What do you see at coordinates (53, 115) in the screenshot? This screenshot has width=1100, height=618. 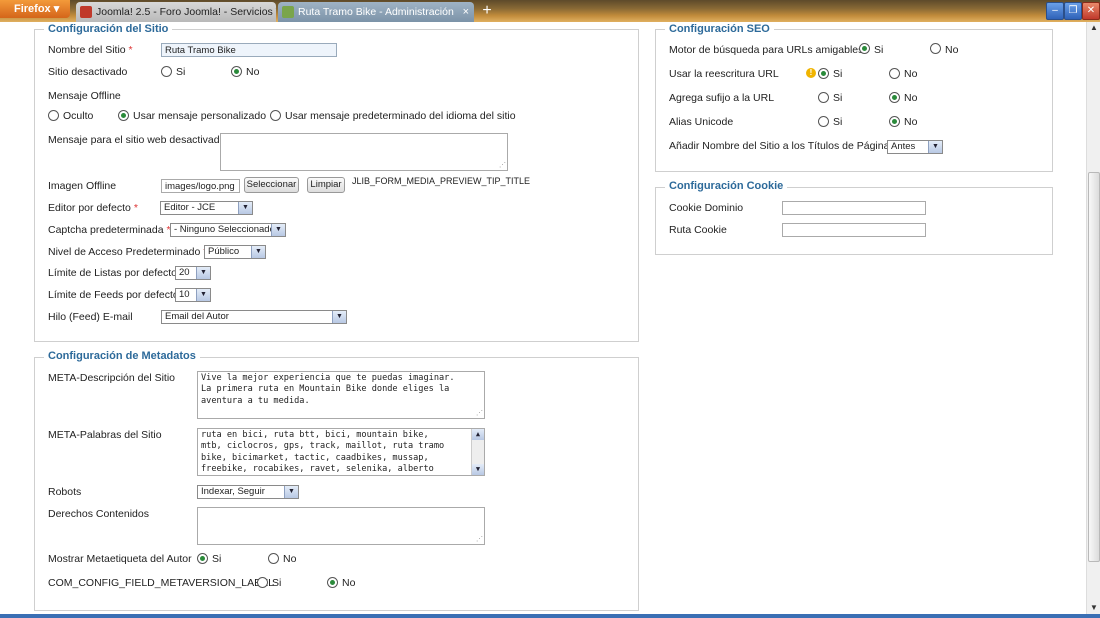 I see `offline-msg-hidden-radio` at bounding box center [53, 115].